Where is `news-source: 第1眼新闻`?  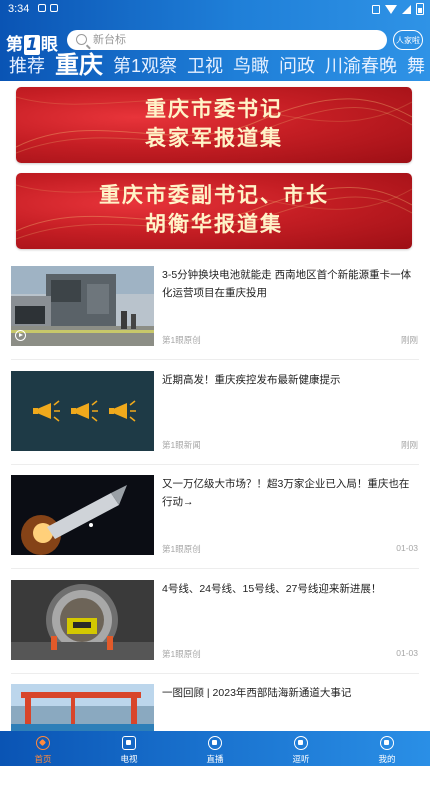 news-source: 第1眼新闻 is located at coordinates (181, 445).